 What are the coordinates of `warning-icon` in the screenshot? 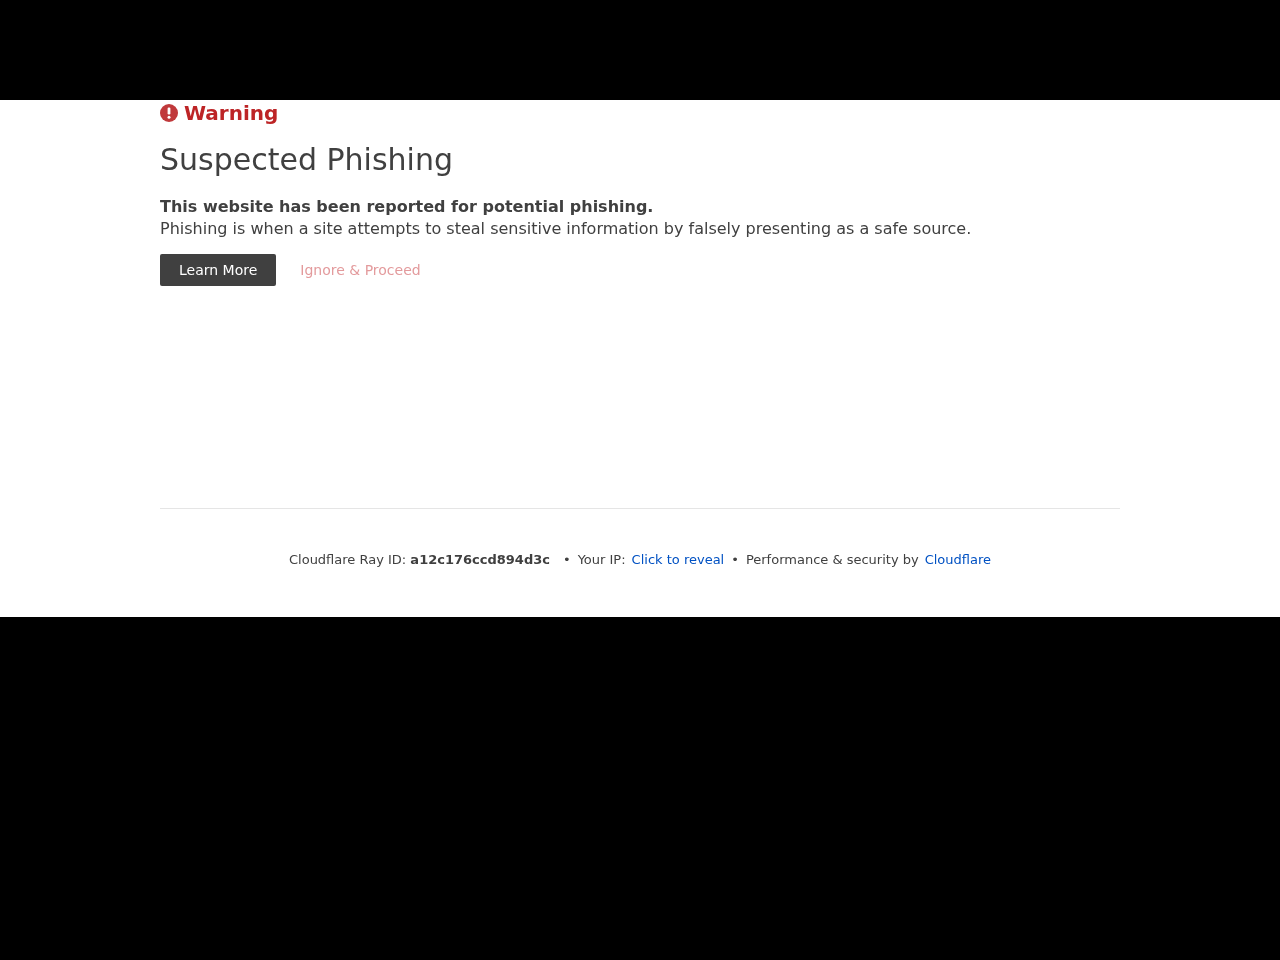 It's located at (169, 113).